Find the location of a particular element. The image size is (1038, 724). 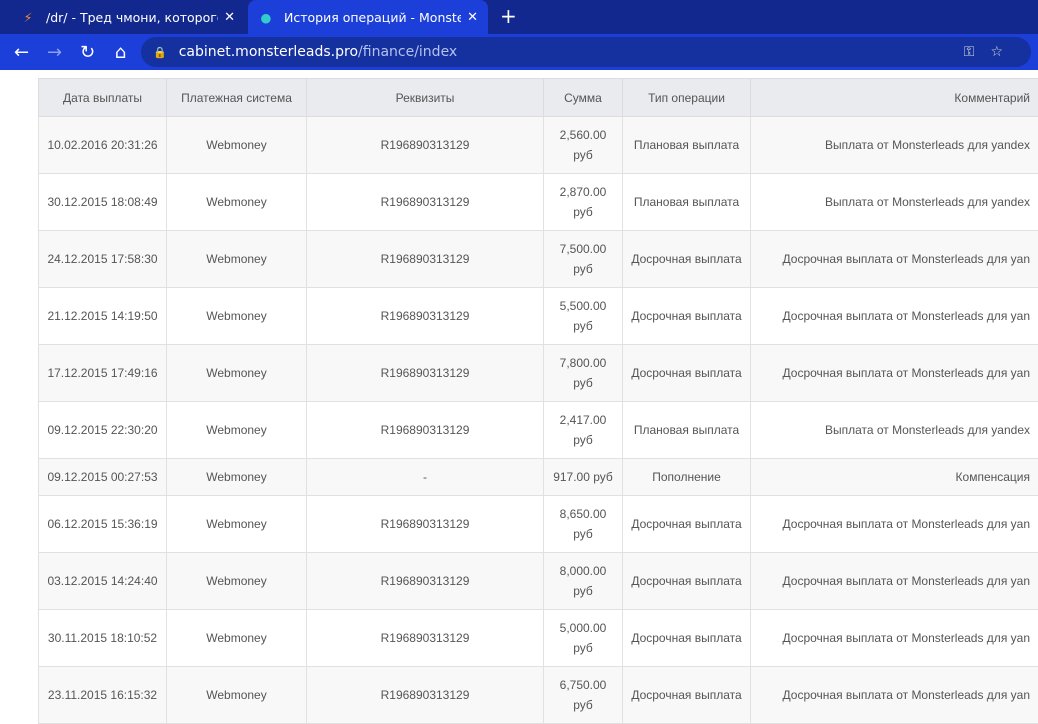

tab-dr-thread: ⚡ /dr/ - Тред чмони, которого кинули ✕ is located at coordinates (127, 17).